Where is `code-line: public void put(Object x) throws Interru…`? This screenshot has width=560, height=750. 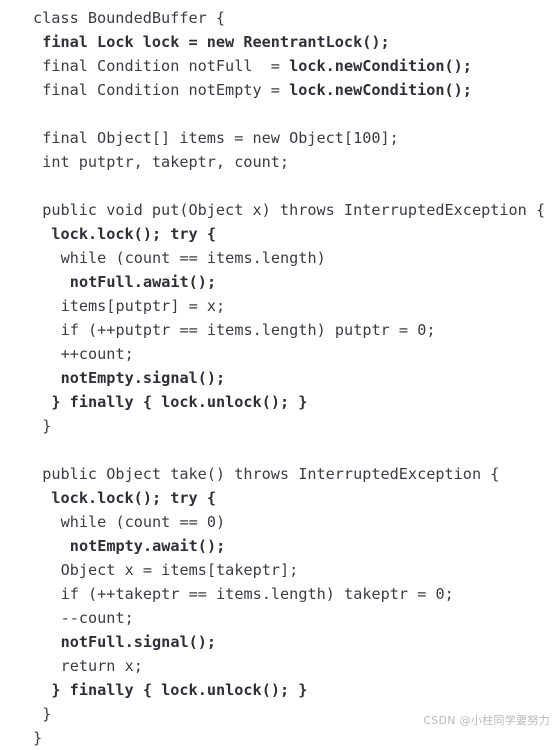 code-line: public void put(Object x) throws Interru… is located at coordinates (280, 210).